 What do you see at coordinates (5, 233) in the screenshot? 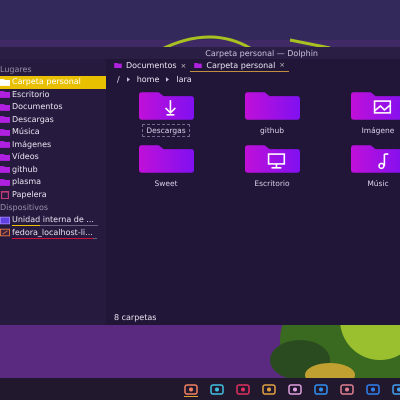
I see `disk-icon` at bounding box center [5, 233].